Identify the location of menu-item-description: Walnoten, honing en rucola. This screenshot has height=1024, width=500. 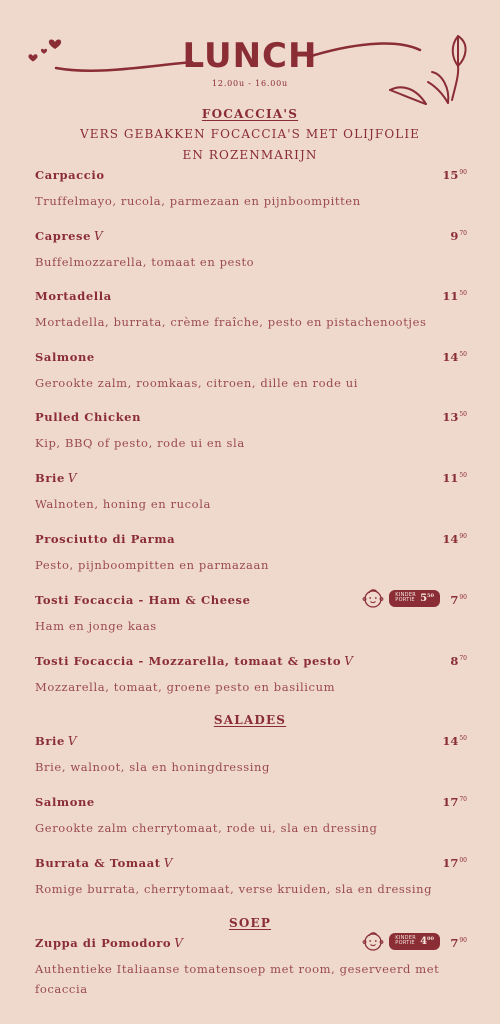
(123, 504).